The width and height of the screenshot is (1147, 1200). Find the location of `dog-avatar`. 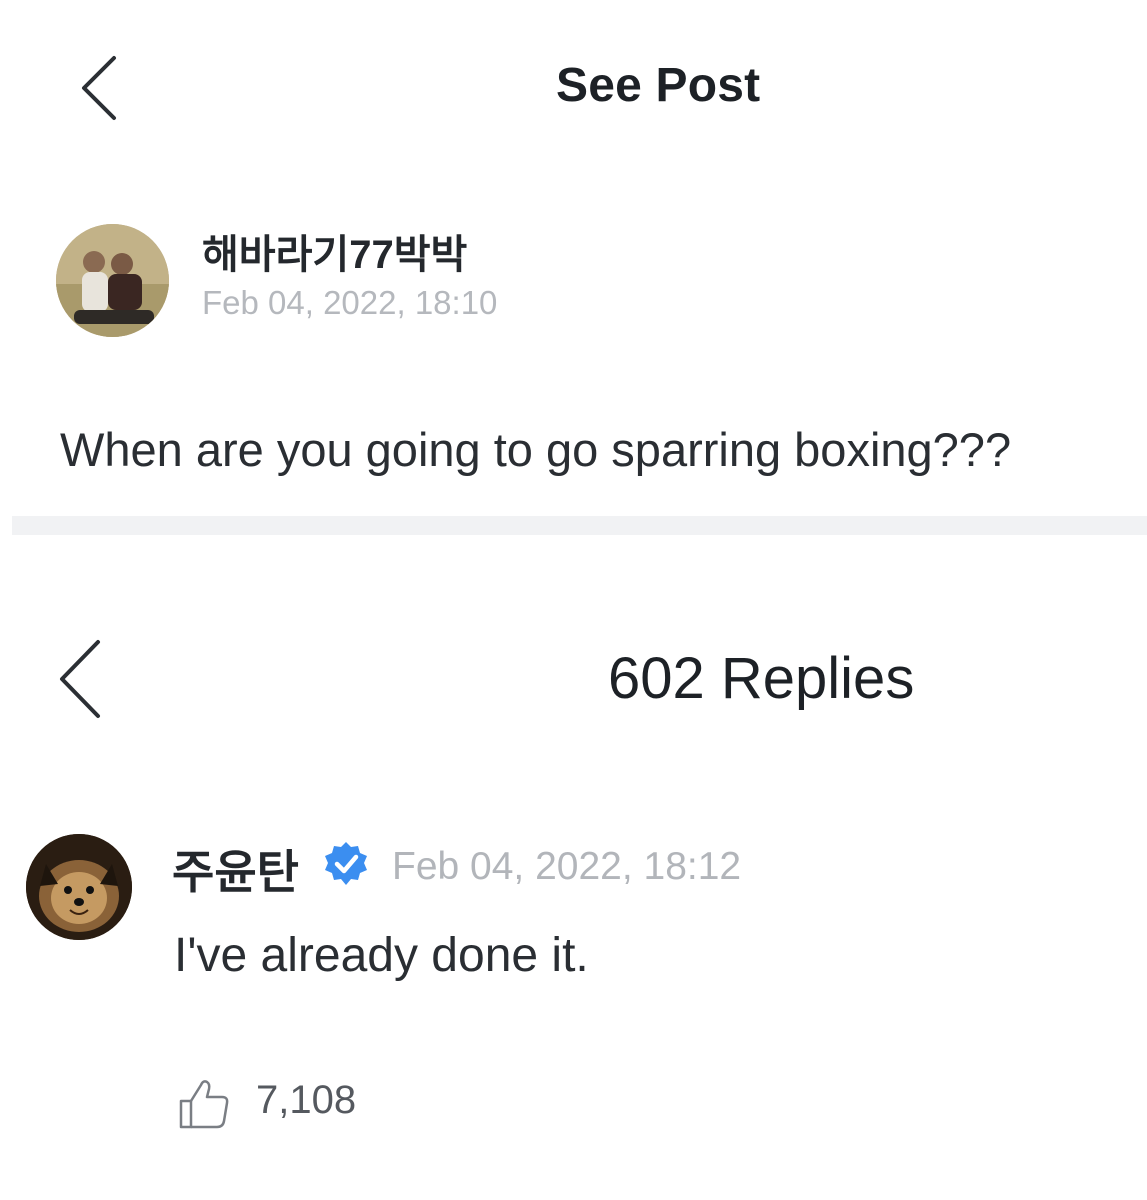

dog-avatar is located at coordinates (79, 887).